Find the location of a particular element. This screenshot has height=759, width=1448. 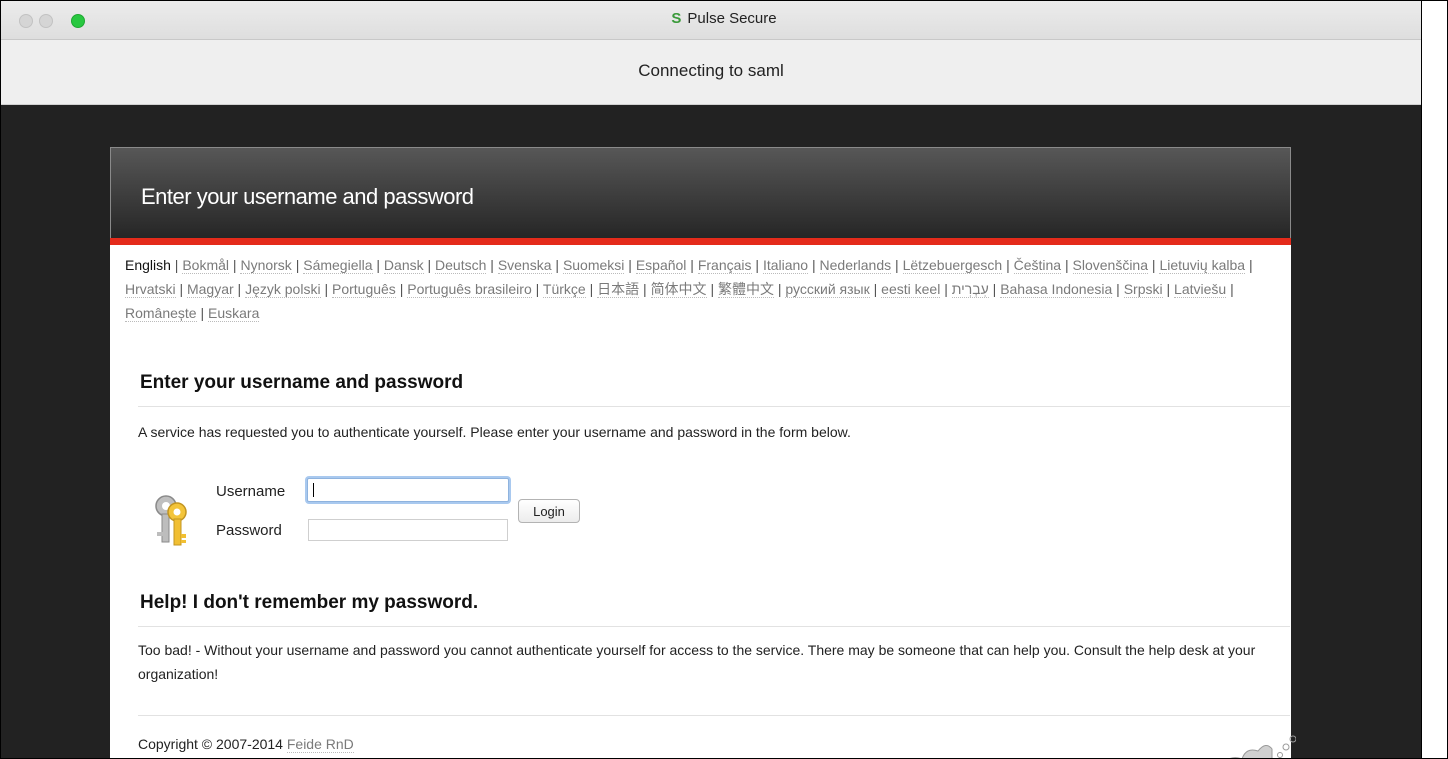

app-title-text: Pulse Secure is located at coordinates (732, 18).